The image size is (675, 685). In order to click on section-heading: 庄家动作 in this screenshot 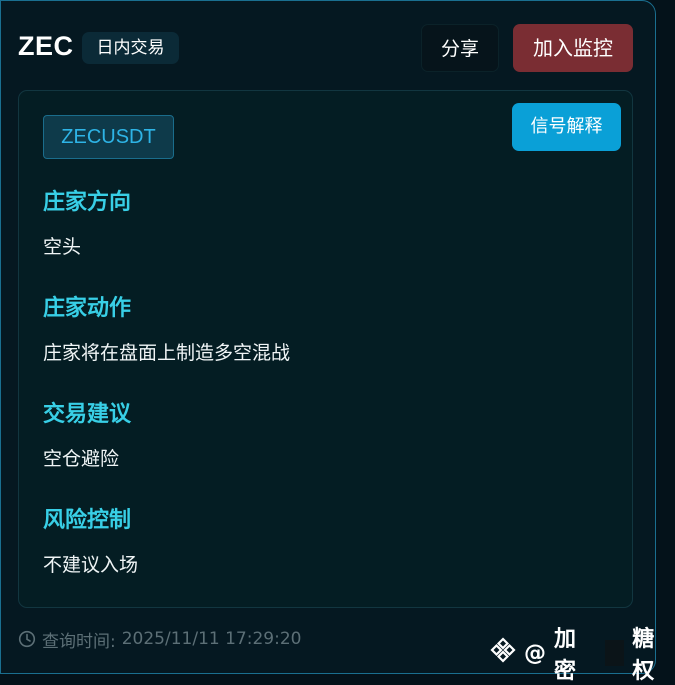, I will do `click(87, 308)`.